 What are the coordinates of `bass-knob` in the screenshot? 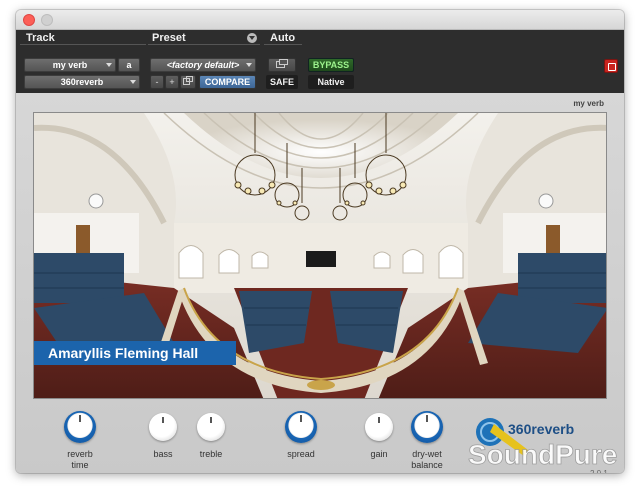 It's located at (163, 427).